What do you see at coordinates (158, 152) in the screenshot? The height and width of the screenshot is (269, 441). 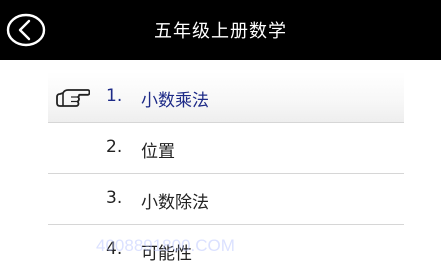 I see `menu-item-label: 位置` at bounding box center [158, 152].